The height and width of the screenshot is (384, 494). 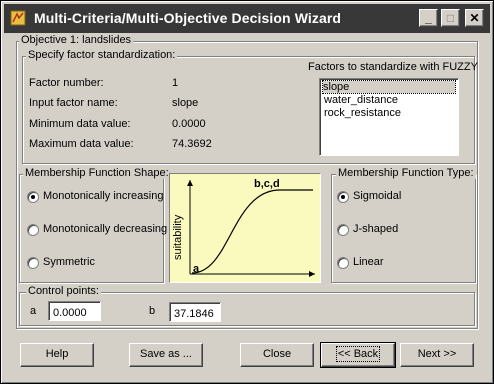 What do you see at coordinates (81, 144) in the screenshot?
I see `max-value-label: Maximum data value:` at bounding box center [81, 144].